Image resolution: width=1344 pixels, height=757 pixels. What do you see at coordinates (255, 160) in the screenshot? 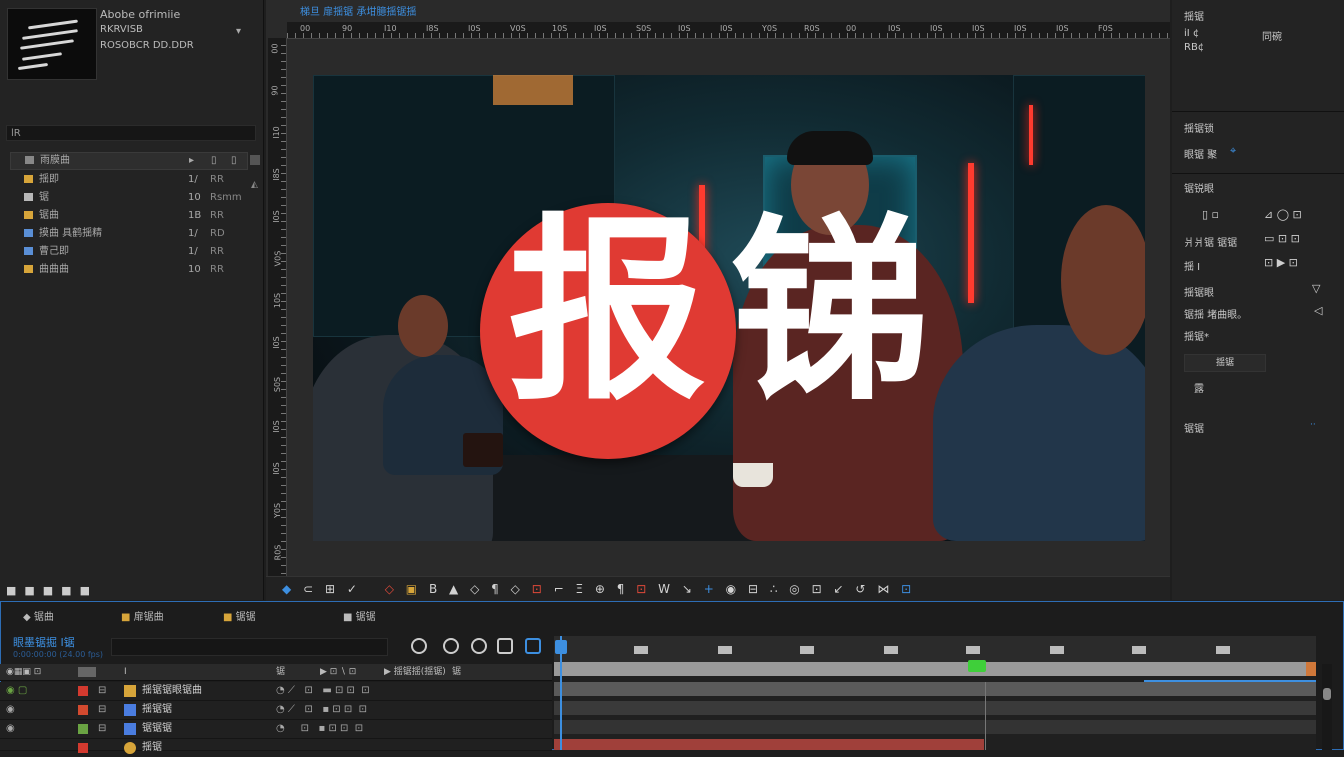
I see `panel-menu-icon` at bounding box center [255, 160].